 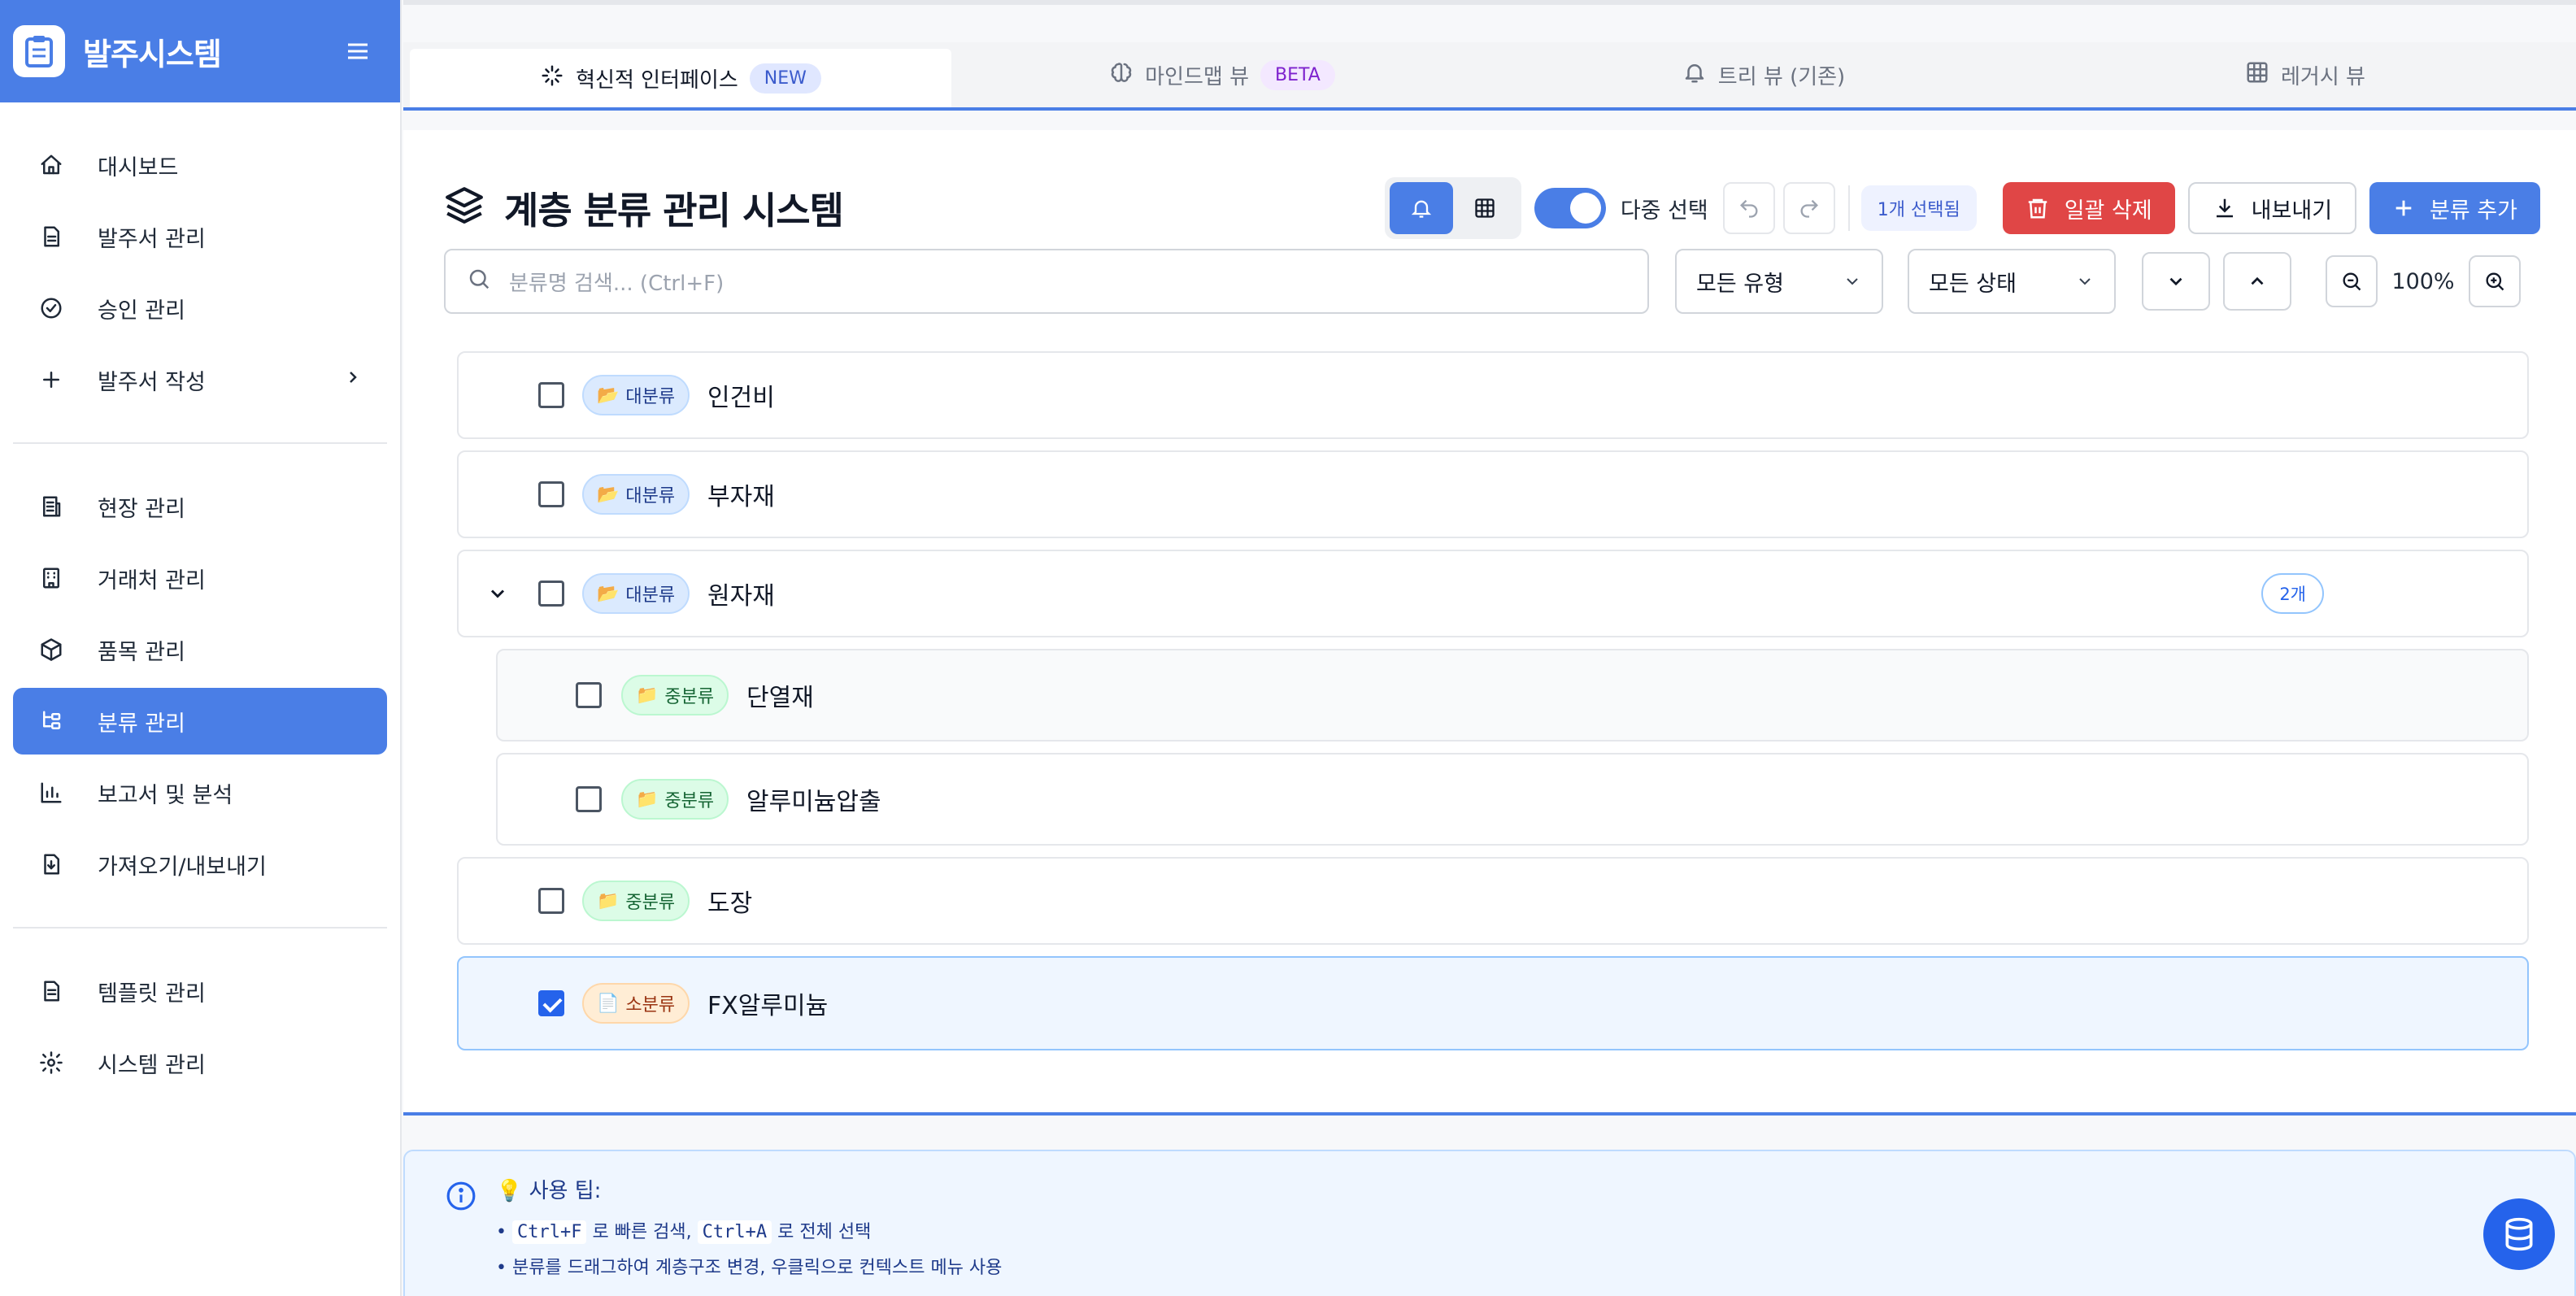 I want to click on tip-text: 로 빠른 검색,, so click(x=642, y=1232).